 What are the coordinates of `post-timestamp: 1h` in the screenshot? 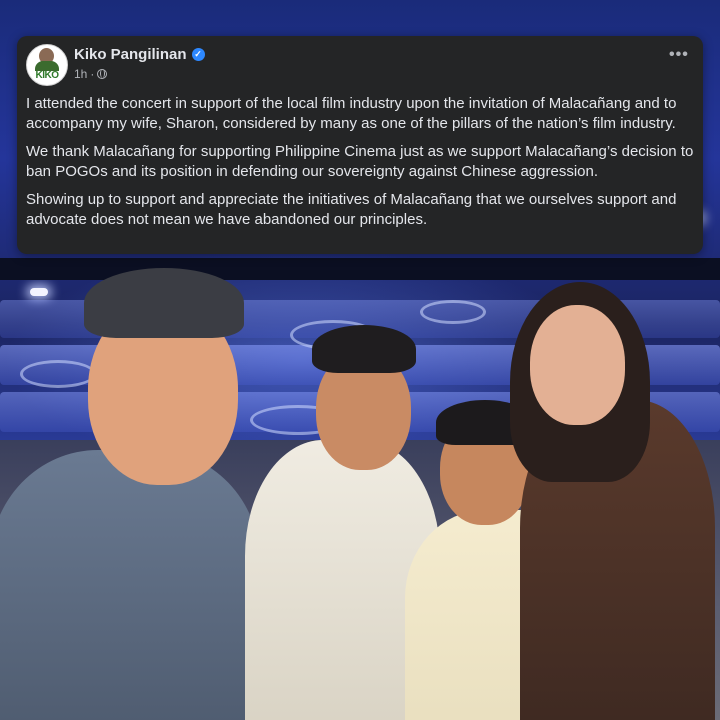 It's located at (80, 74).